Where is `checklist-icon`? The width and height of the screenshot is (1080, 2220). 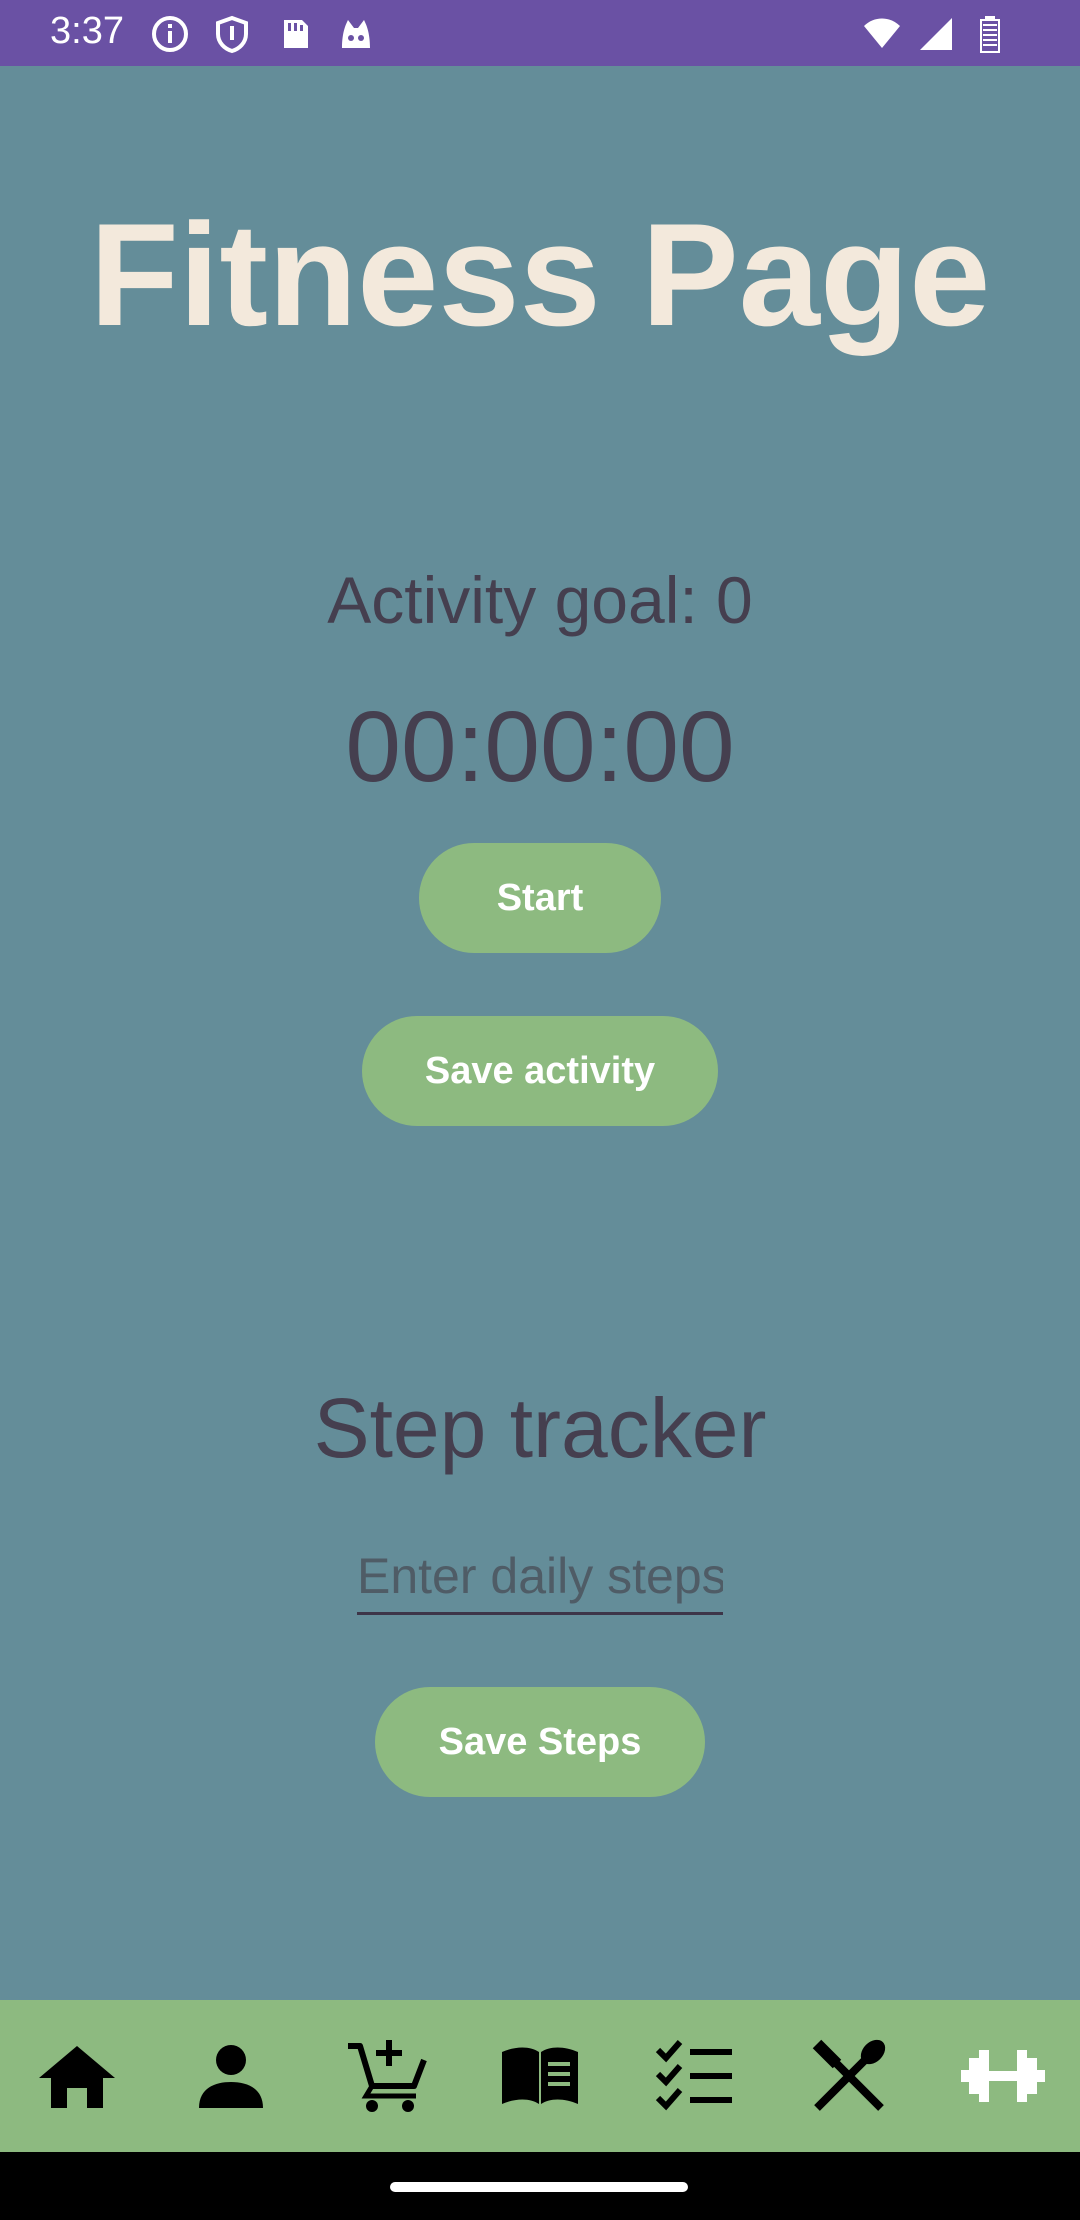 checklist-icon is located at coordinates (694, 2076).